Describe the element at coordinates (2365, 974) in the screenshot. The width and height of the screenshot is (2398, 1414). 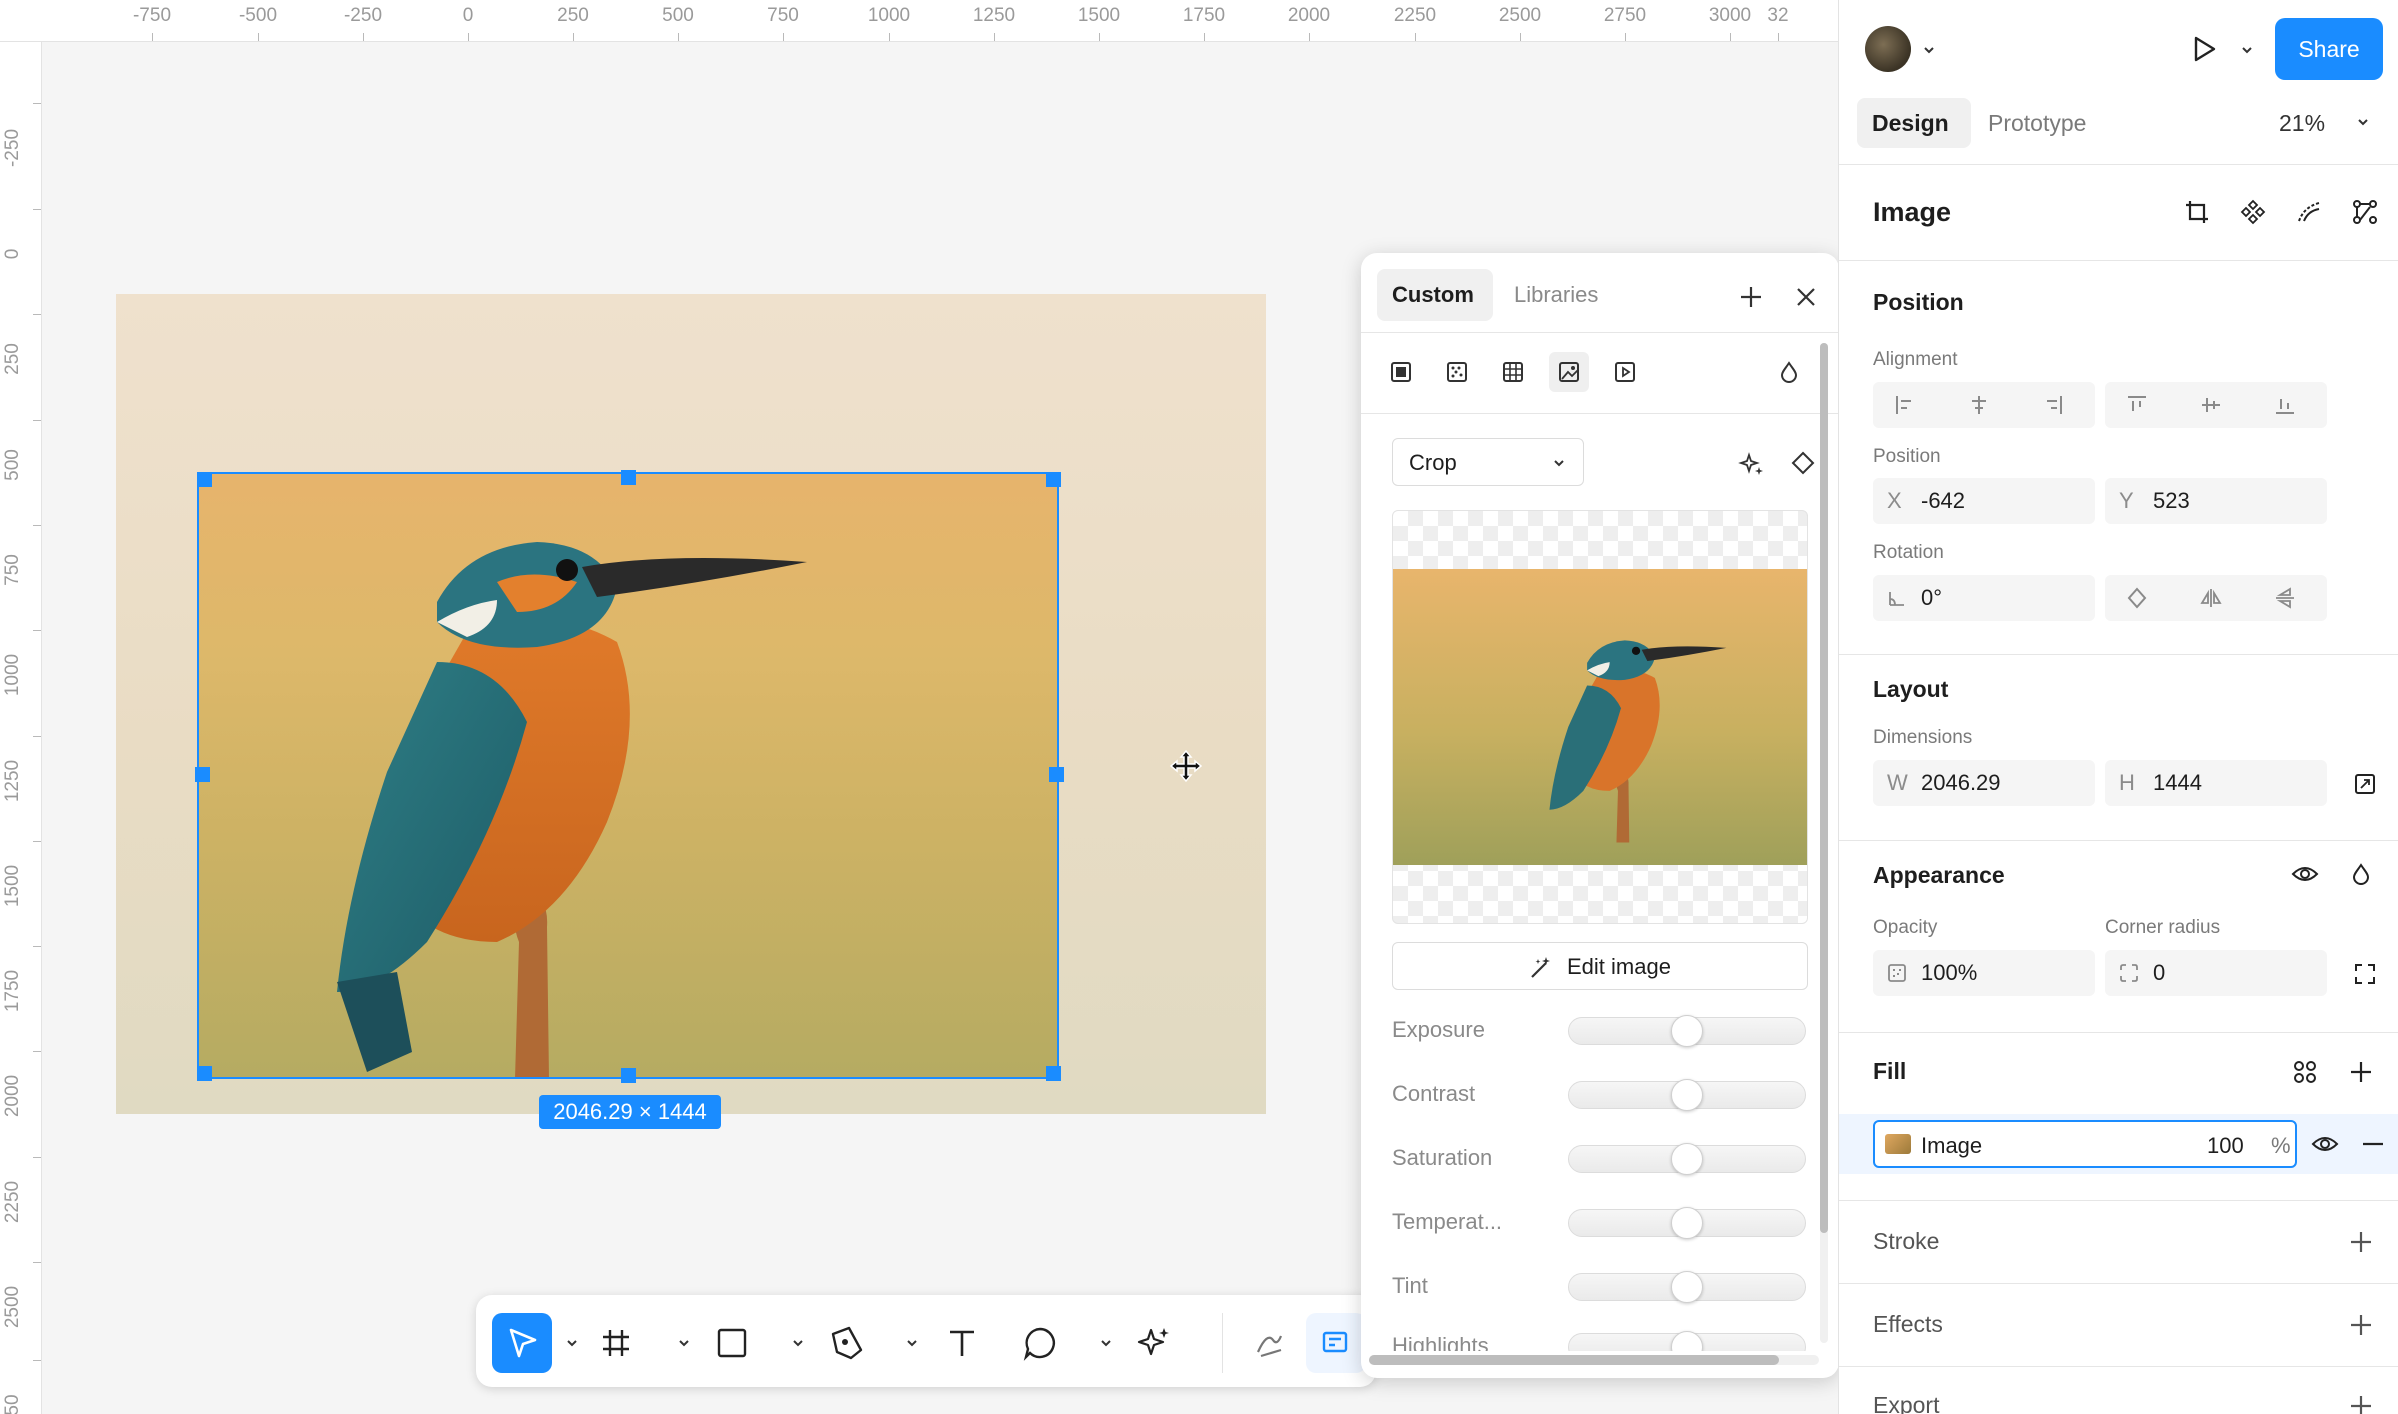
I see `independent-corners-icon` at that location.